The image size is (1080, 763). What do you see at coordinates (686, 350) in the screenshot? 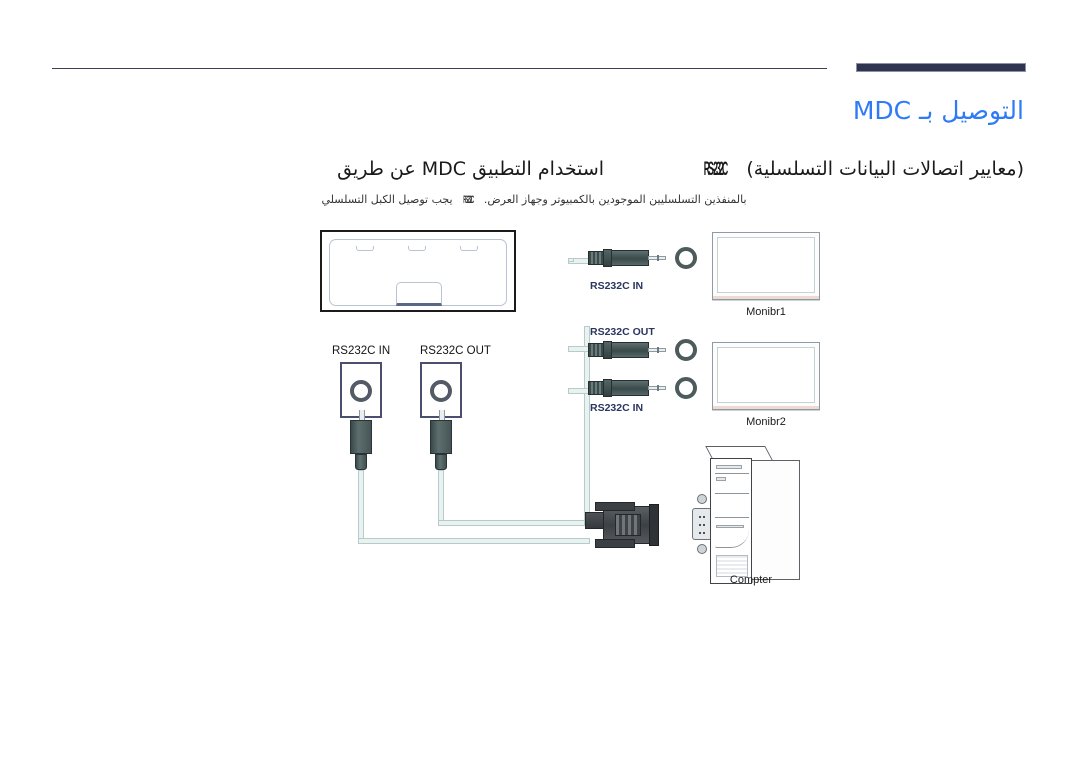
I see `monitor2-out-jack-icon` at bounding box center [686, 350].